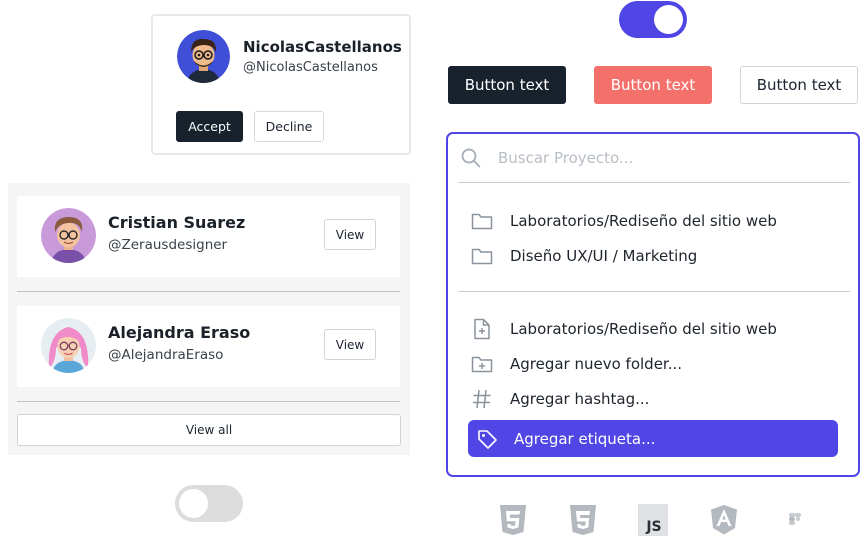 This screenshot has height=536, width=866. Describe the element at coordinates (653, 85) in the screenshot. I see `primary-coral-button: Button text` at that location.